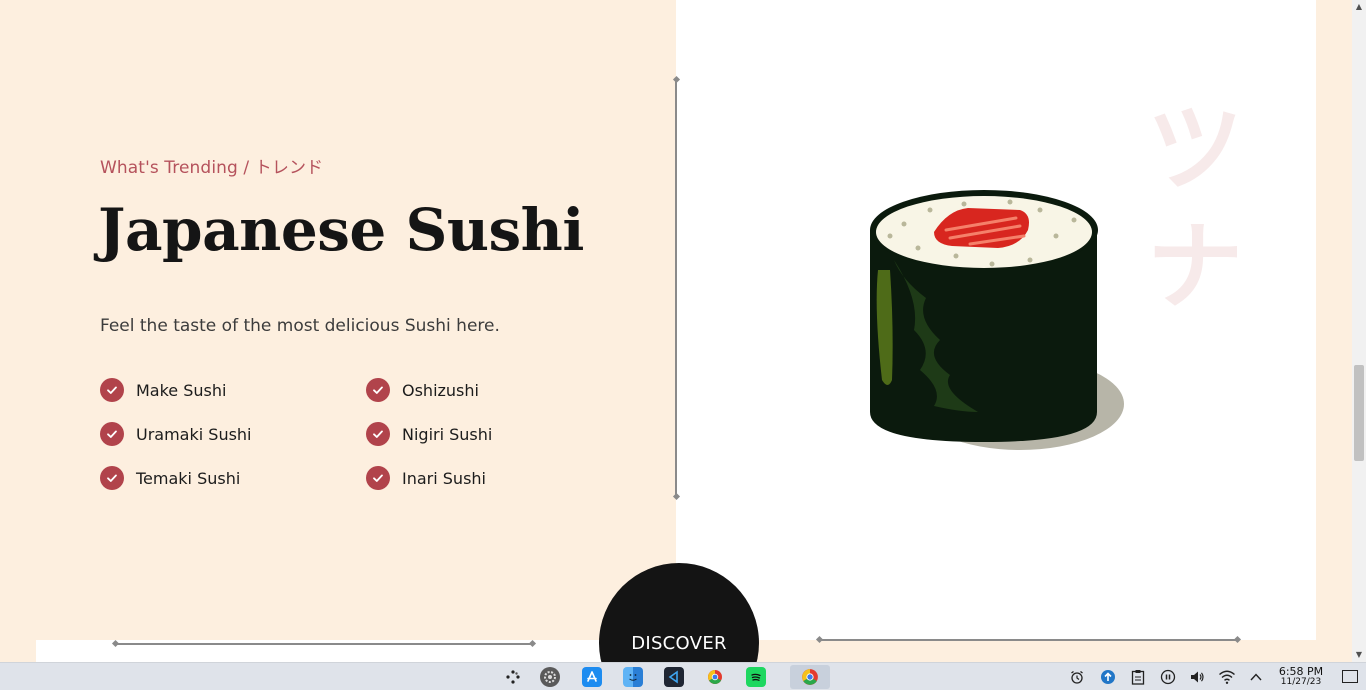 This screenshot has height=690, width=1366. Describe the element at coordinates (1350, 676) in the screenshot. I see `notification-center-icon` at that location.